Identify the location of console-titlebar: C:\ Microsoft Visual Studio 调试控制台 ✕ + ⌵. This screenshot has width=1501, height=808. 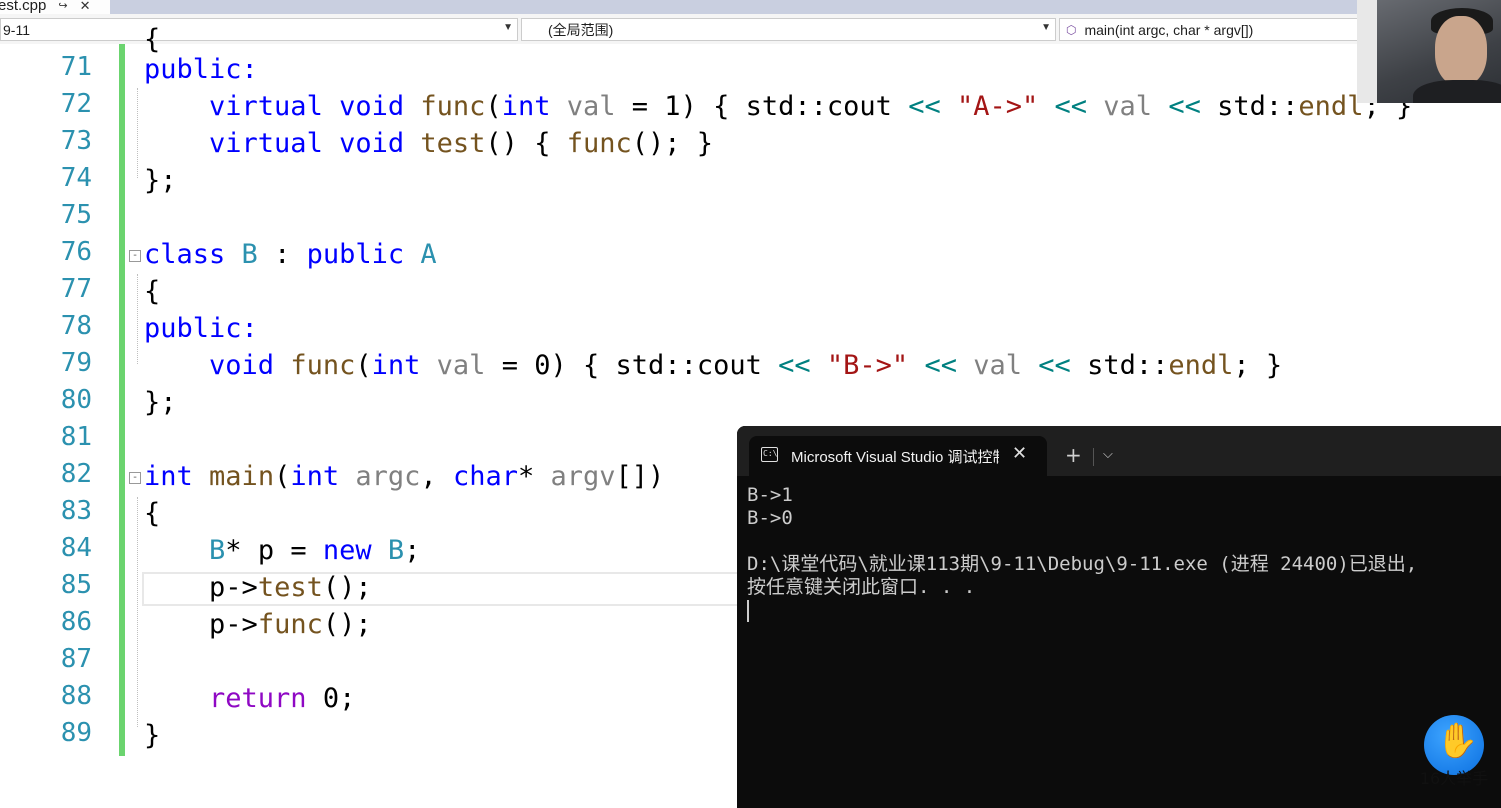
(1119, 451).